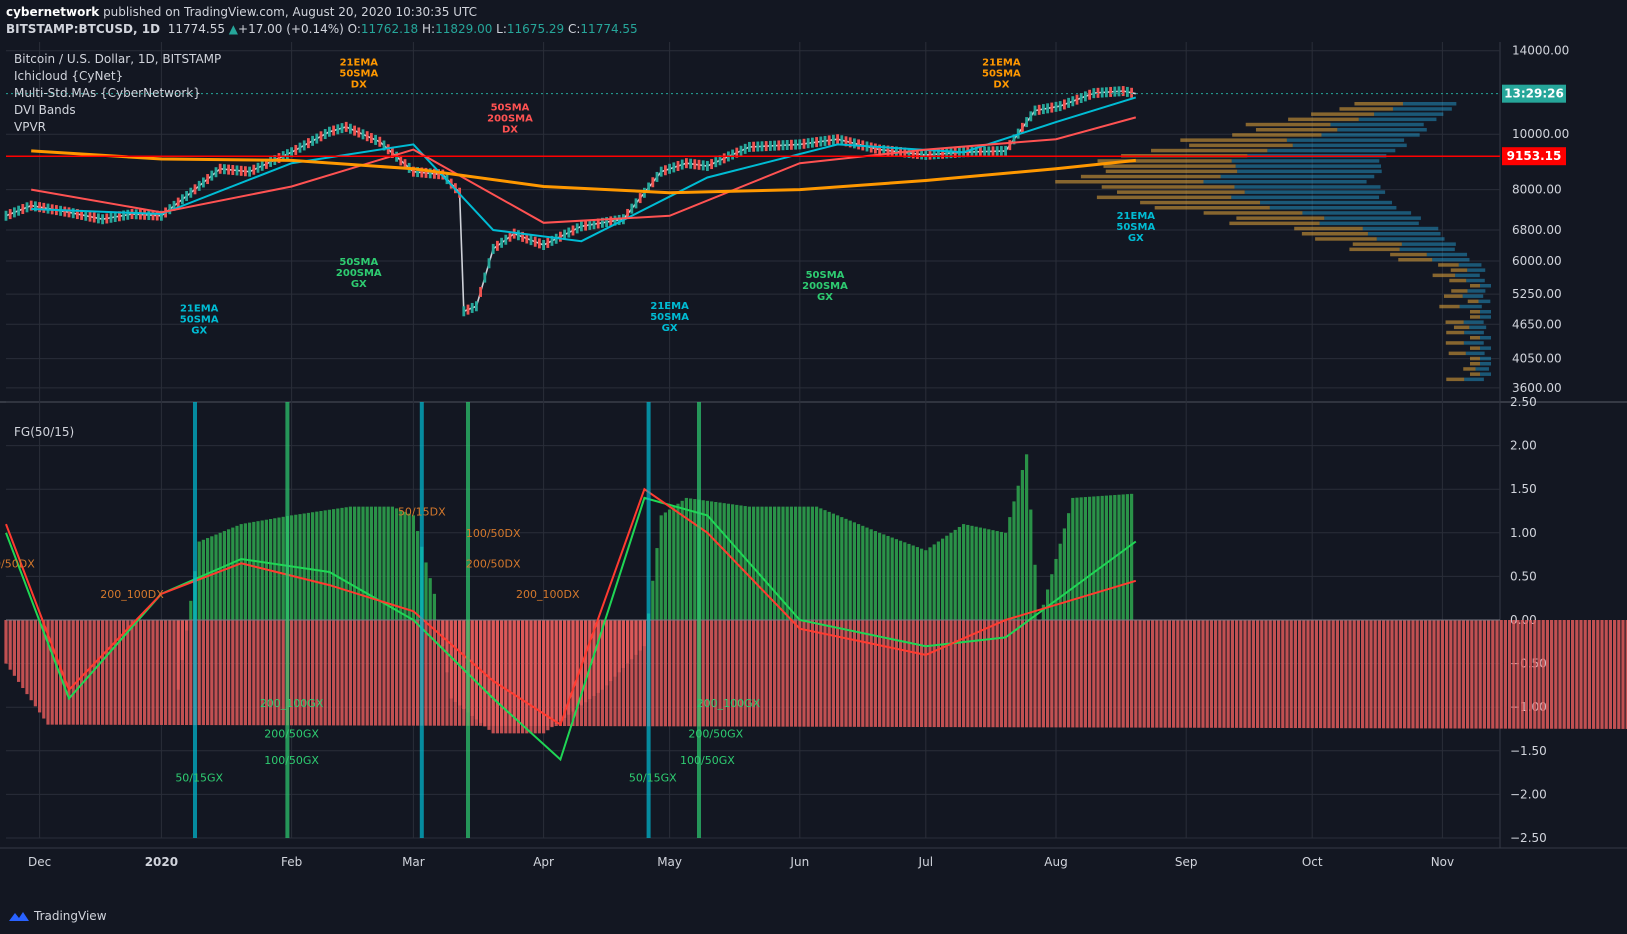 This screenshot has width=1627, height=934. Describe the element at coordinates (1534, 156) in the screenshot. I see `pivot-tag-text: 9153.15` at that location.